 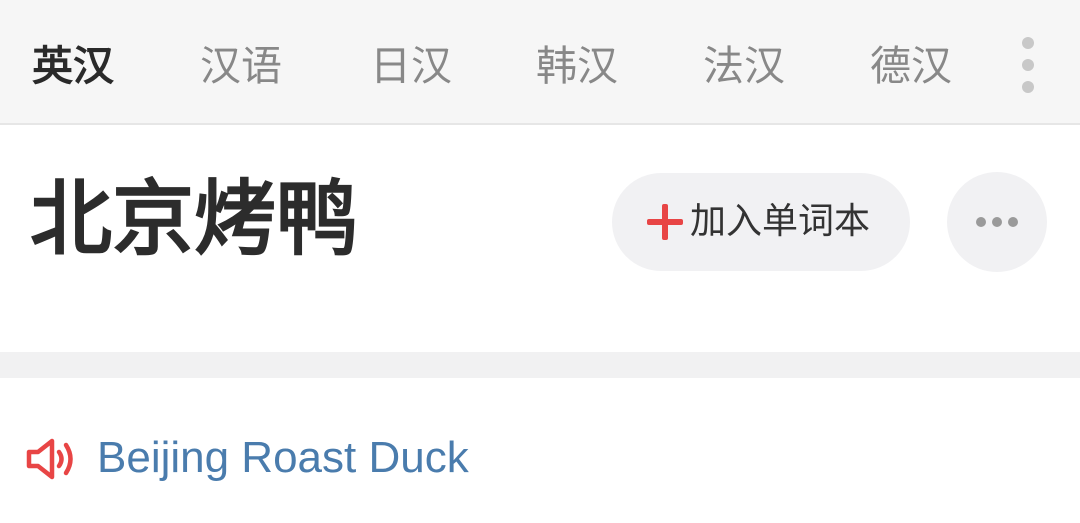 I want to click on vertical-ellipsis-icon, so click(x=1028, y=65).